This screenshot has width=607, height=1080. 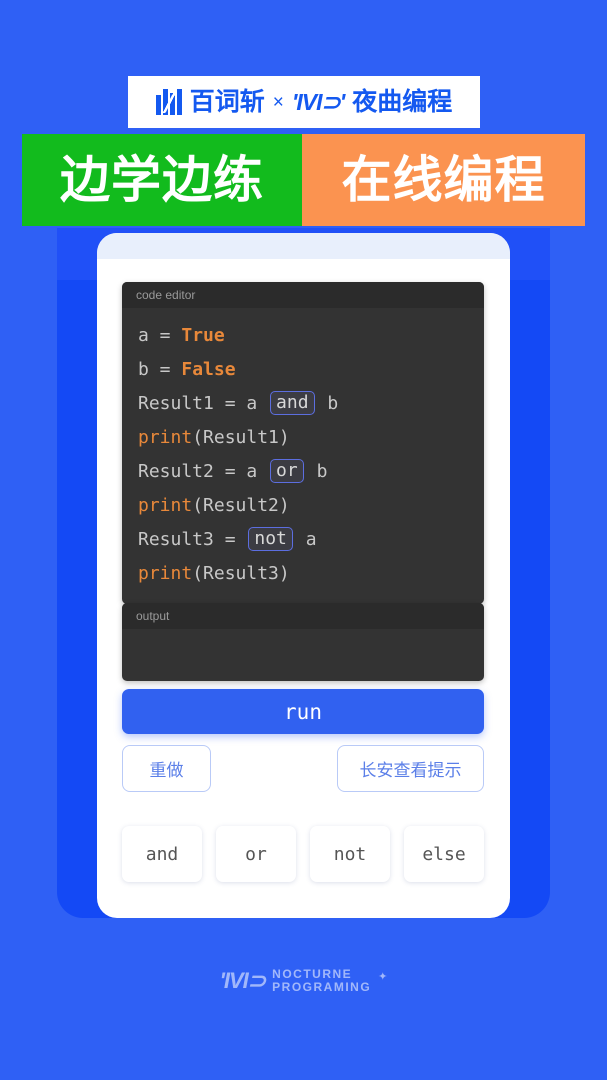 What do you see at coordinates (243, 980) in the screenshot?
I see `nocturne-logo-icon-footer: 'IVI⊃` at bounding box center [243, 980].